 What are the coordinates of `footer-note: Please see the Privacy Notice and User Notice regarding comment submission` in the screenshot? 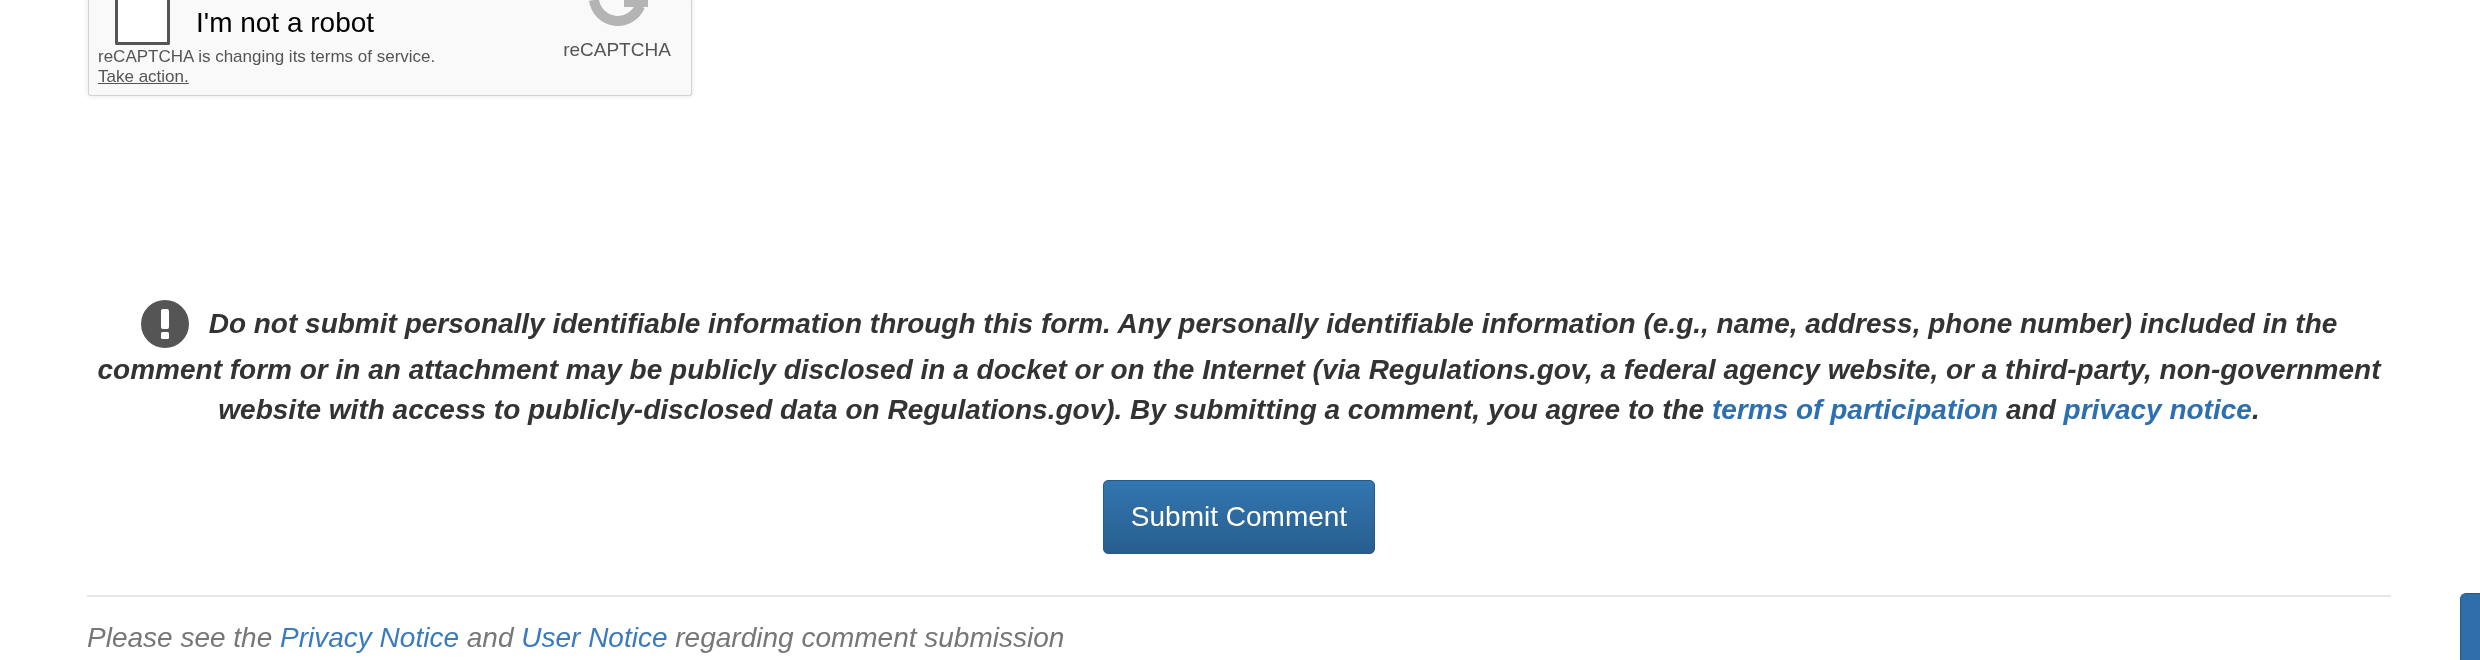 It's located at (576, 638).